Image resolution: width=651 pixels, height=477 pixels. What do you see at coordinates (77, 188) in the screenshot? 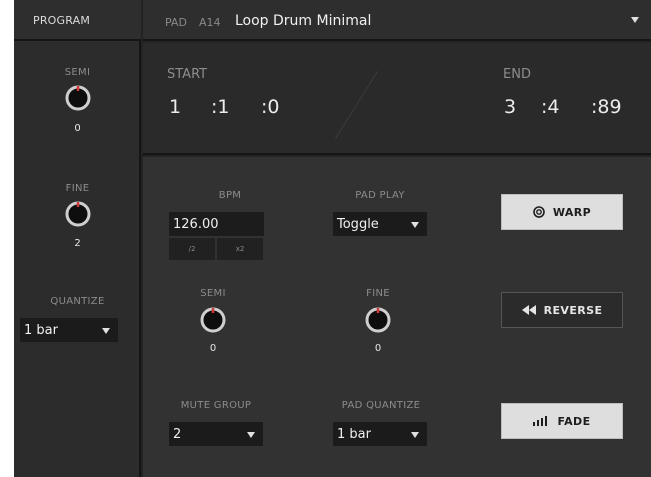
I see `program-fine-label: FINE` at bounding box center [77, 188].